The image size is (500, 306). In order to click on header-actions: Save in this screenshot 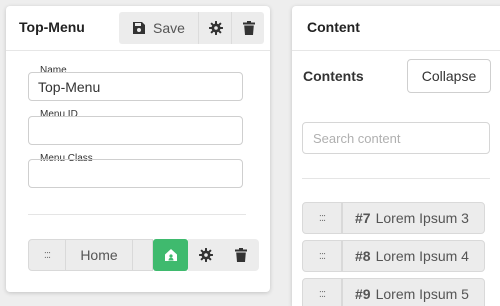, I will do `click(191, 28)`.